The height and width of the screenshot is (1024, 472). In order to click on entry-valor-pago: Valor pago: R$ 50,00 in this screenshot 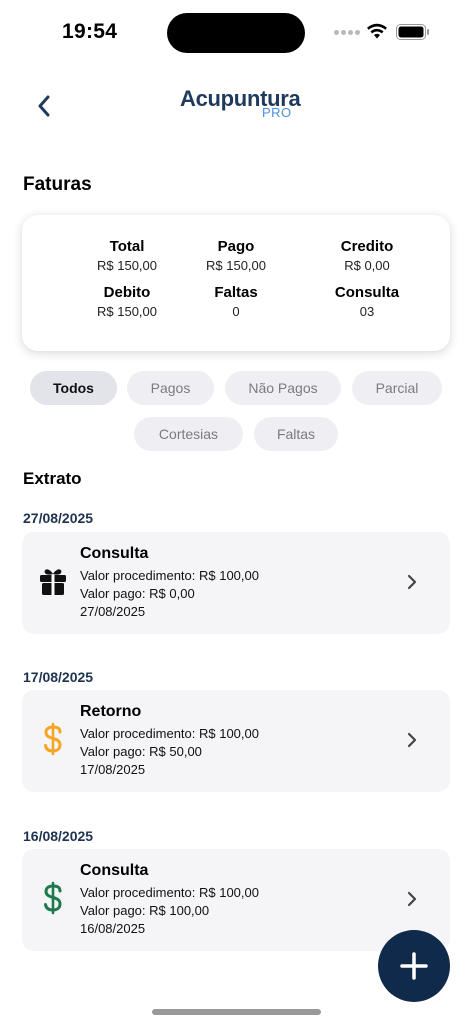, I will do `click(141, 751)`.